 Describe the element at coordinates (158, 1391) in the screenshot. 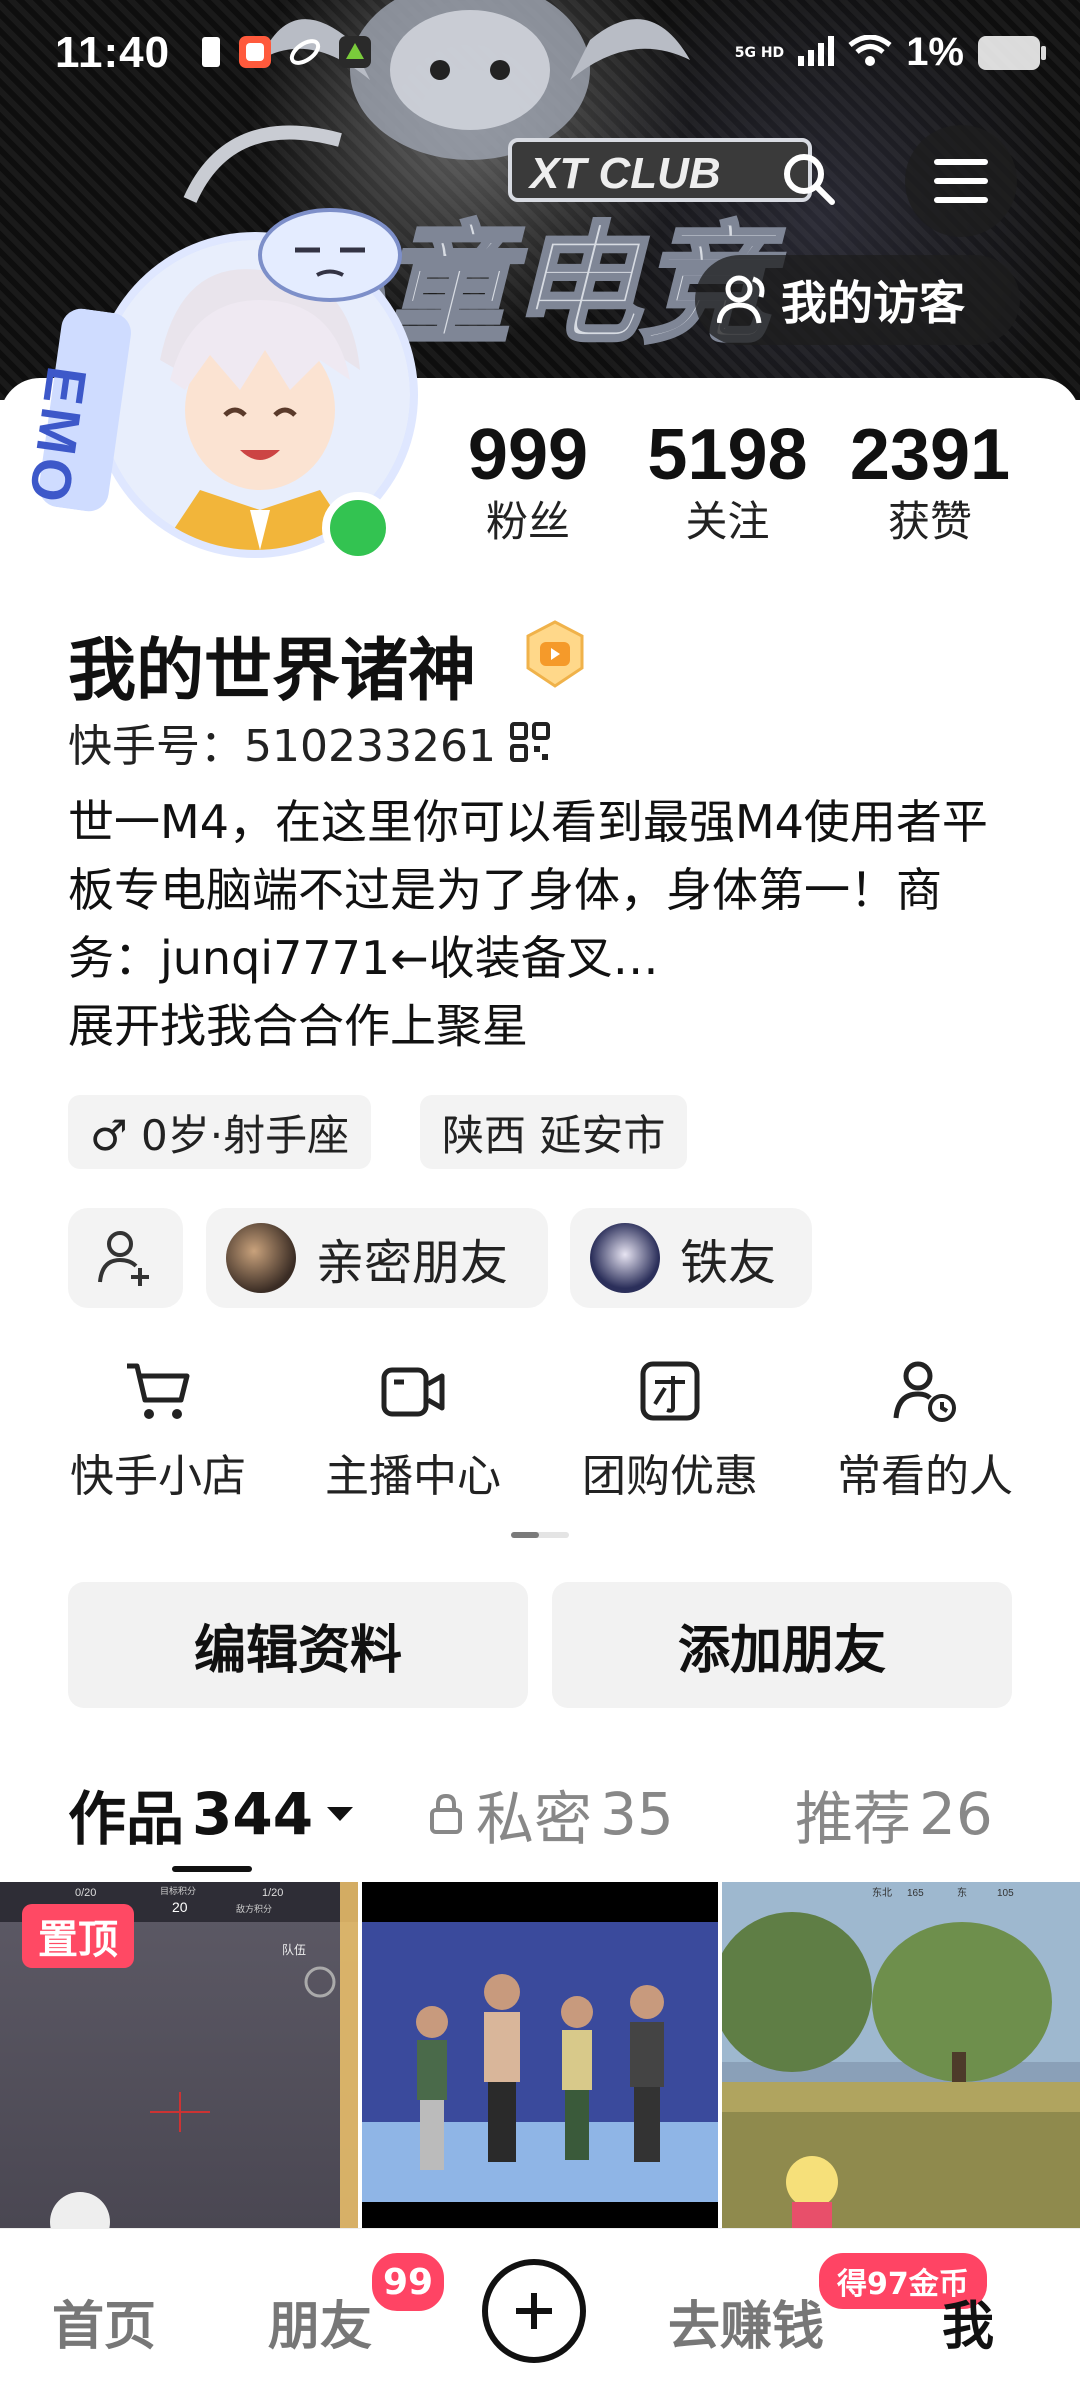

I see `cart-icon` at that location.